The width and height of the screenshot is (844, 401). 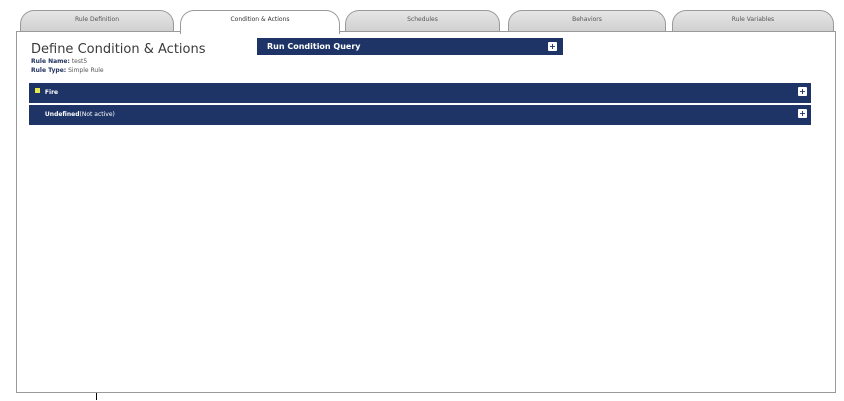 I want to click on row-title: Fire, so click(x=51, y=92).